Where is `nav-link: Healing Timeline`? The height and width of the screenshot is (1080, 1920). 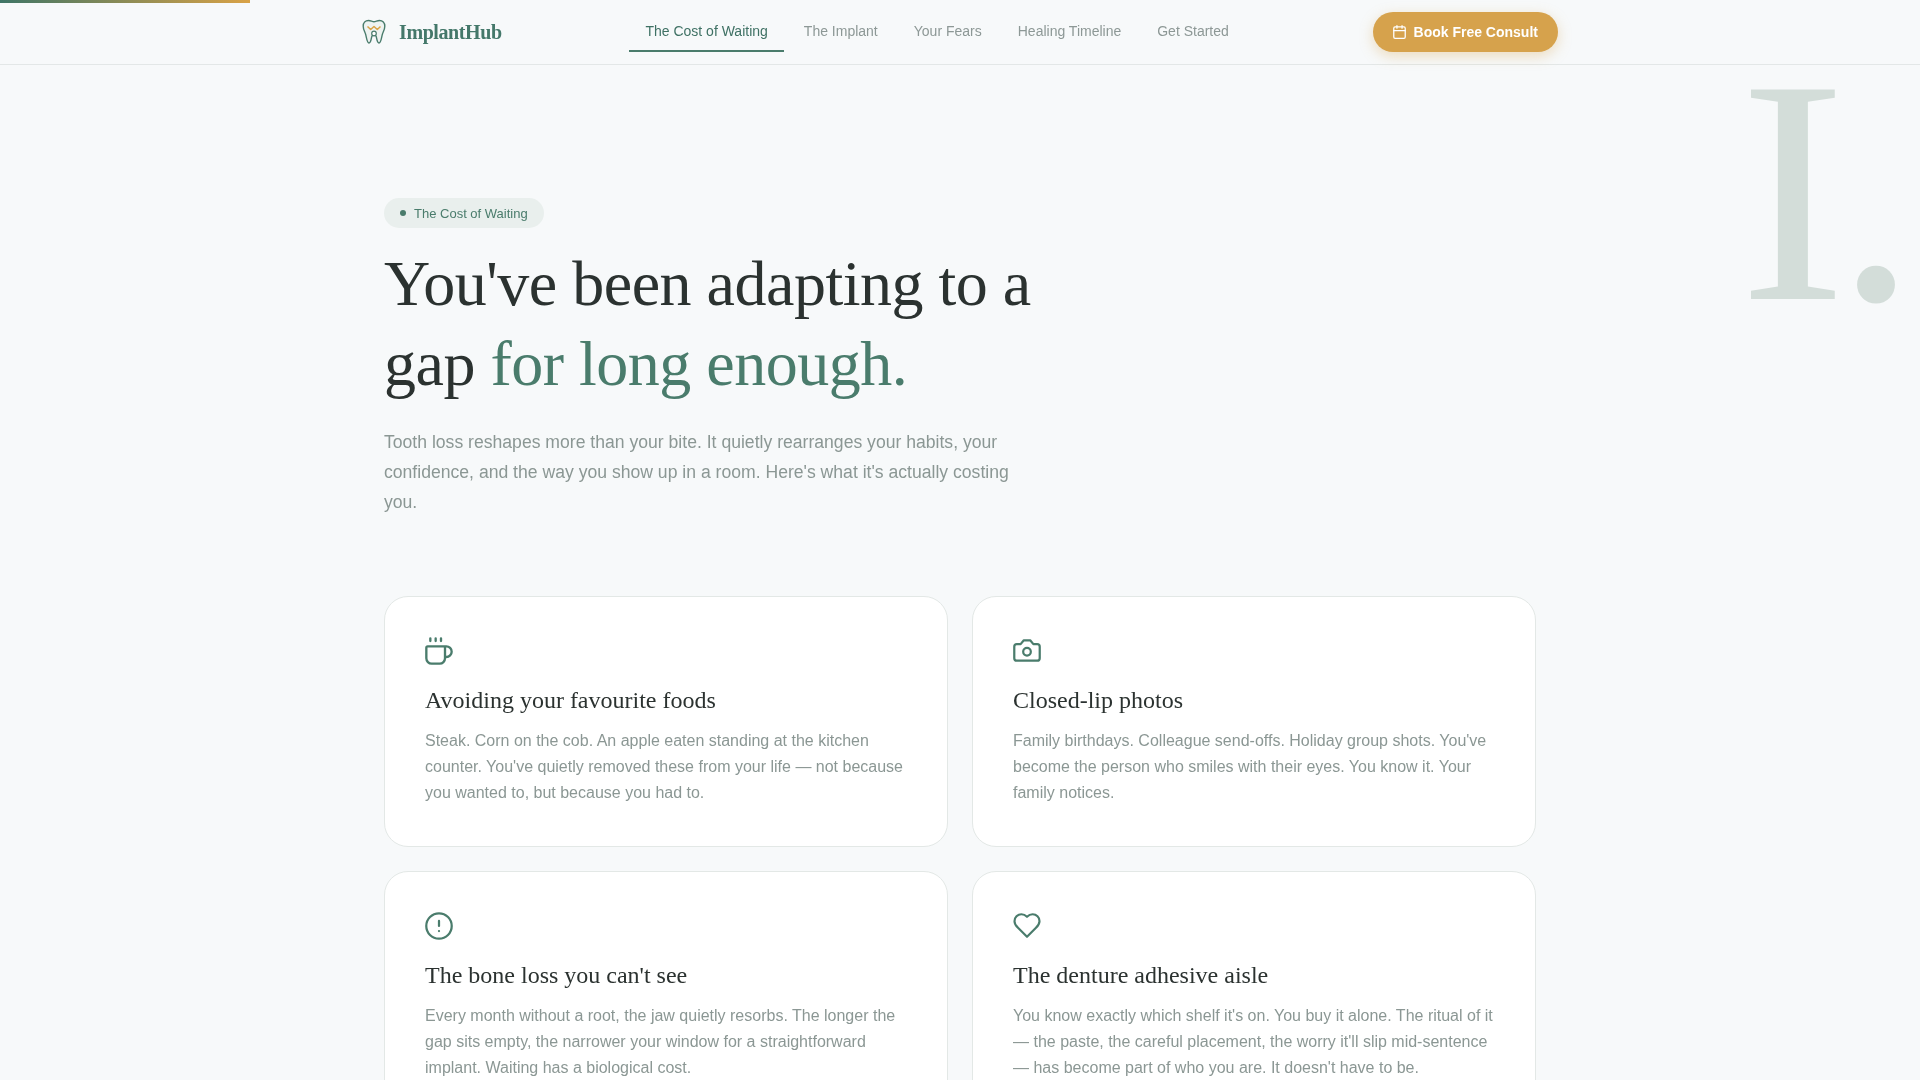 nav-link: Healing Timeline is located at coordinates (1069, 32).